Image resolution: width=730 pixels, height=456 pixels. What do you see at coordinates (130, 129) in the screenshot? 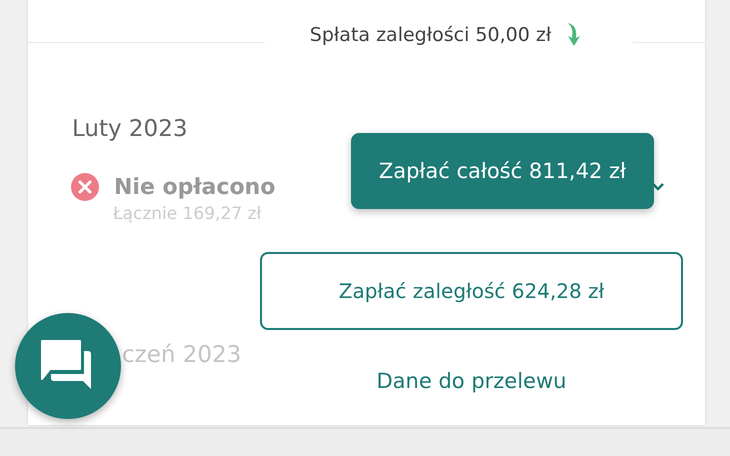
I see `month-title: Luty 2023` at bounding box center [130, 129].